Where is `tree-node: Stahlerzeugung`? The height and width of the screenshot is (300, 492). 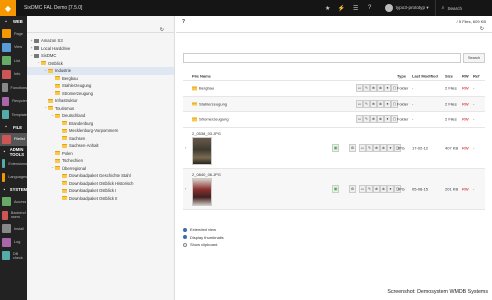 tree-node: Stahlerzeugung is located at coordinates (100, 86).